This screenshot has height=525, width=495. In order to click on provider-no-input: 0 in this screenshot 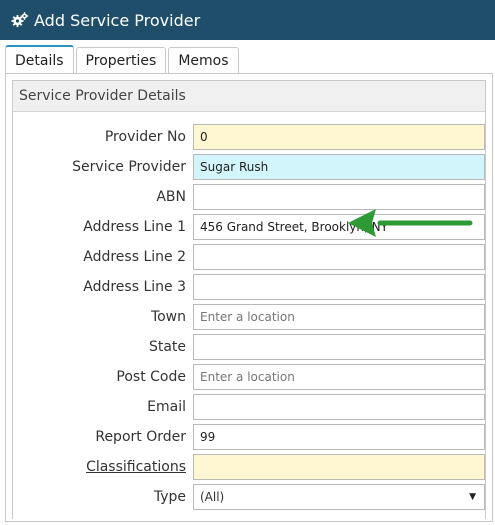, I will do `click(339, 137)`.